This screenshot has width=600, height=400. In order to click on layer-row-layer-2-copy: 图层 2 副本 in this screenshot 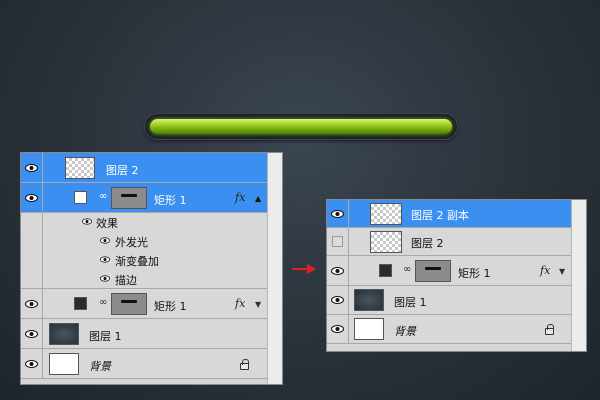, I will do `click(449, 214)`.